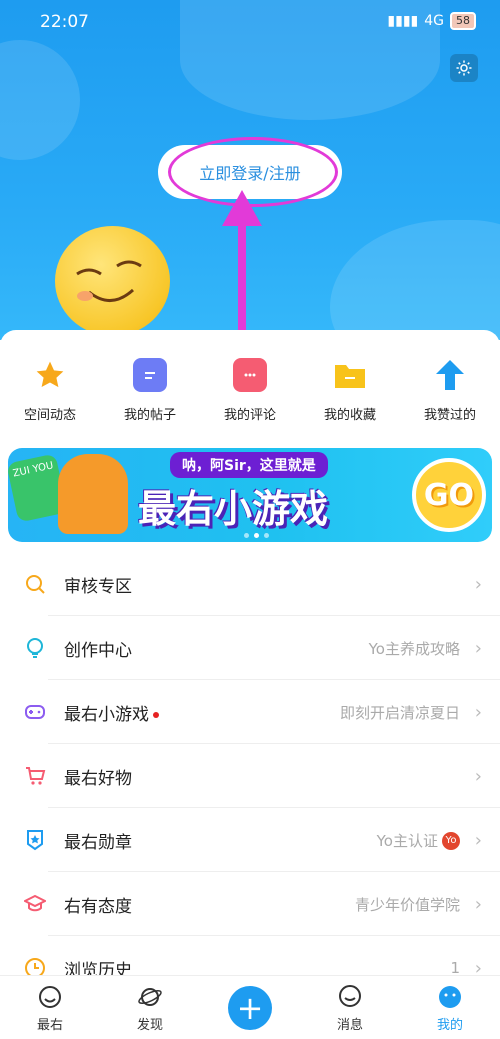 The image size is (500, 1039). Describe the element at coordinates (35, 648) in the screenshot. I see `lightbulb-icon` at that location.